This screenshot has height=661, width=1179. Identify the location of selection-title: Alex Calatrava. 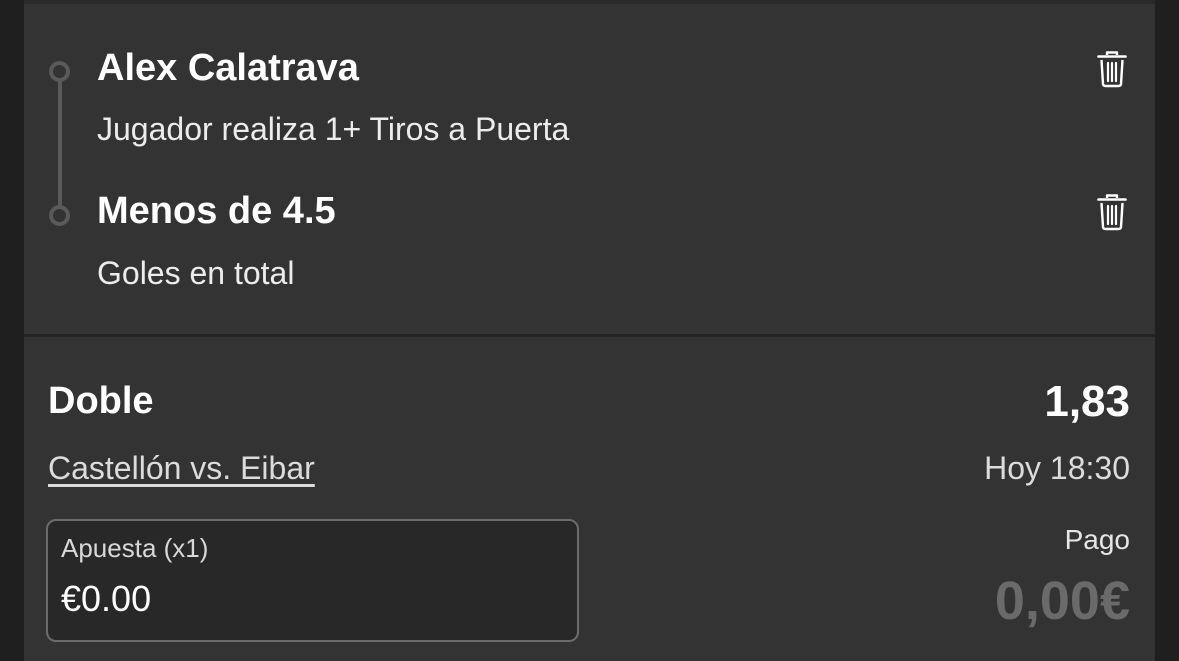
(228, 68).